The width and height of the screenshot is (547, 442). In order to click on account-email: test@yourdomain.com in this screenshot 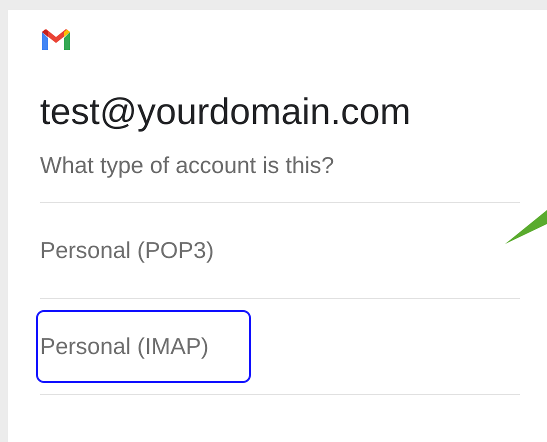, I will do `click(226, 112)`.